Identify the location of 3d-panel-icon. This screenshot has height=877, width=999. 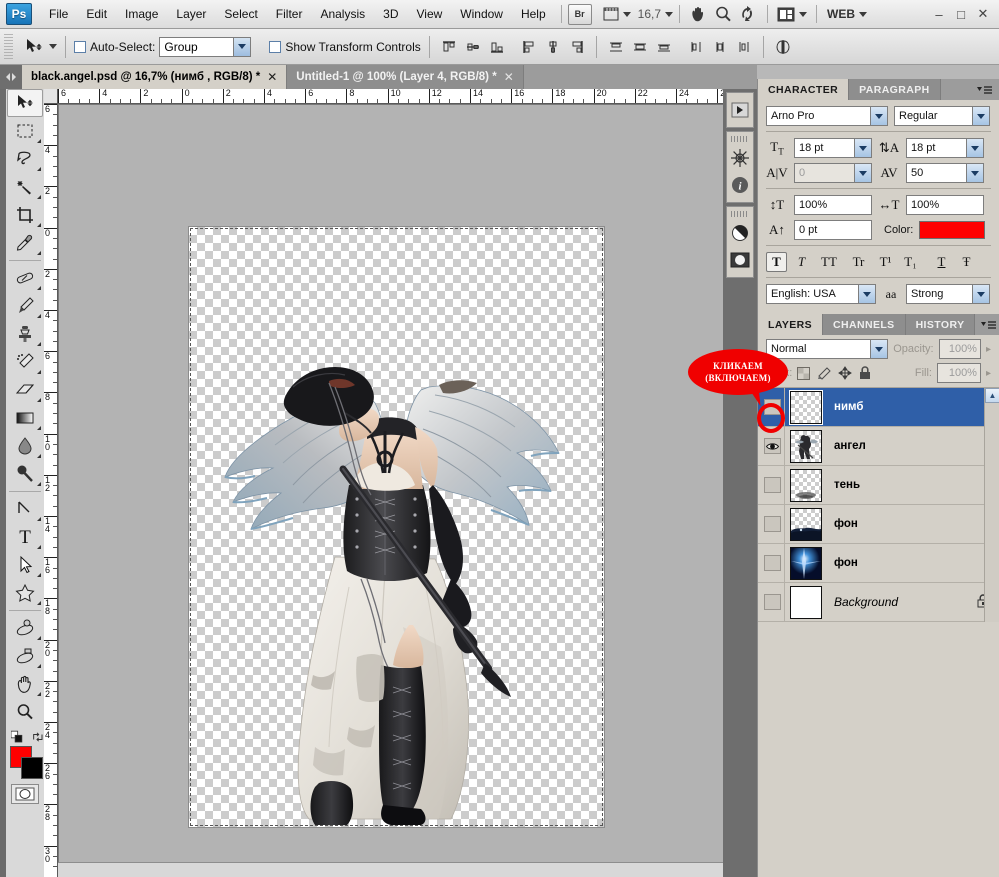
(740, 158).